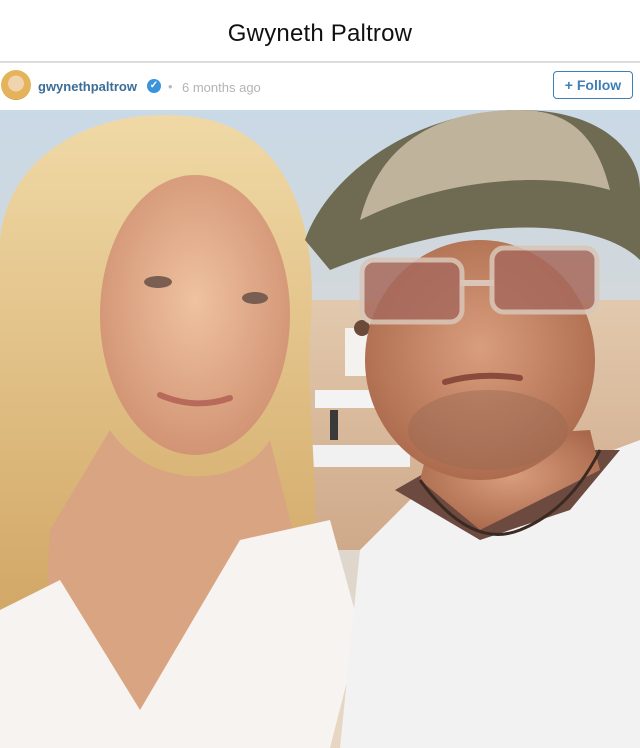 This screenshot has width=640, height=748. I want to click on post-timestamp: 6 months ago, so click(221, 87).